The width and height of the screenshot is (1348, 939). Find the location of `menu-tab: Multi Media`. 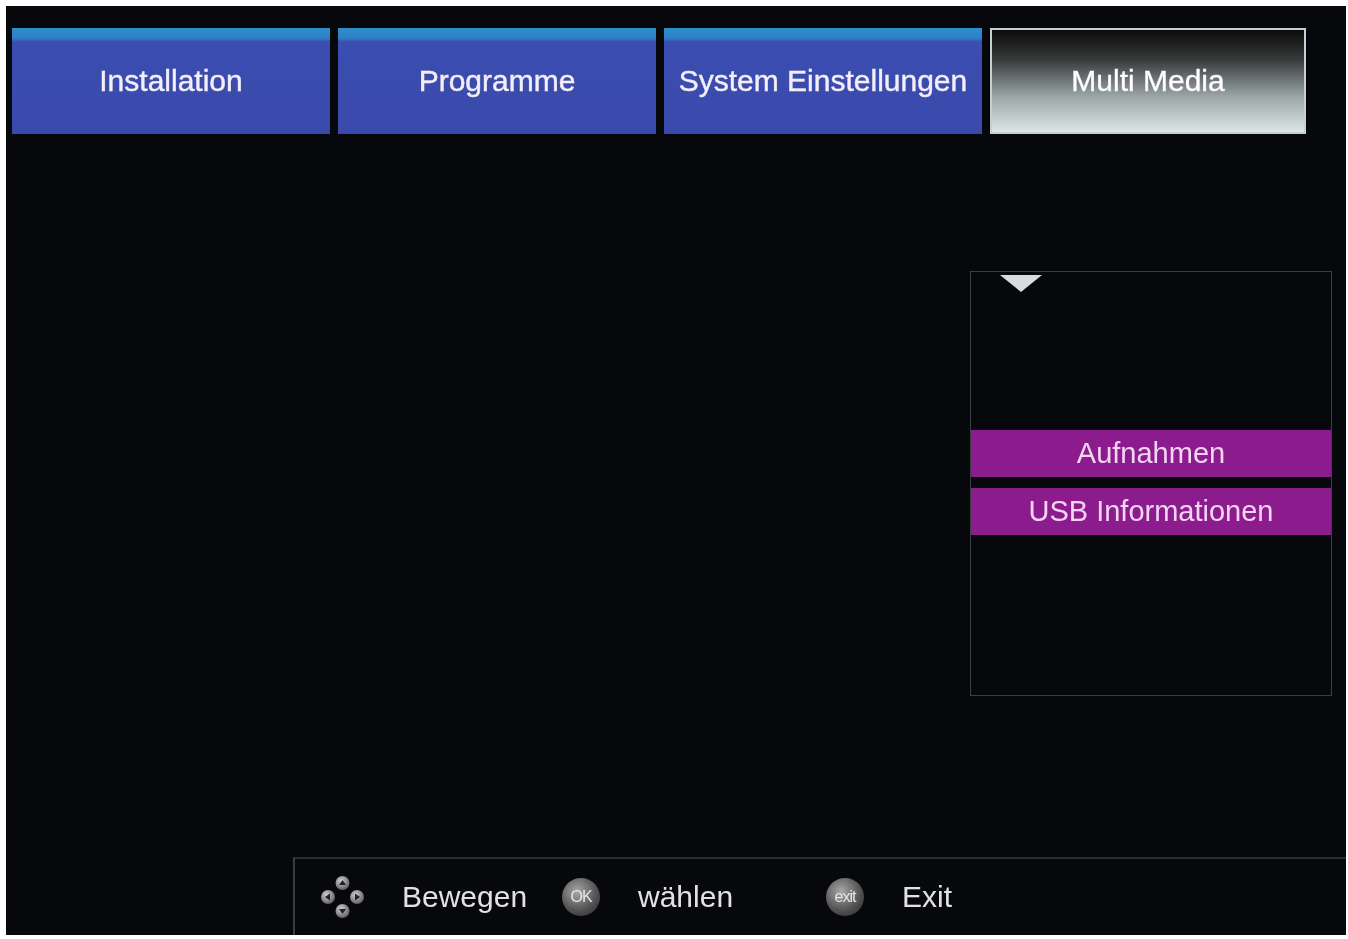

menu-tab: Multi Media is located at coordinates (1148, 81).